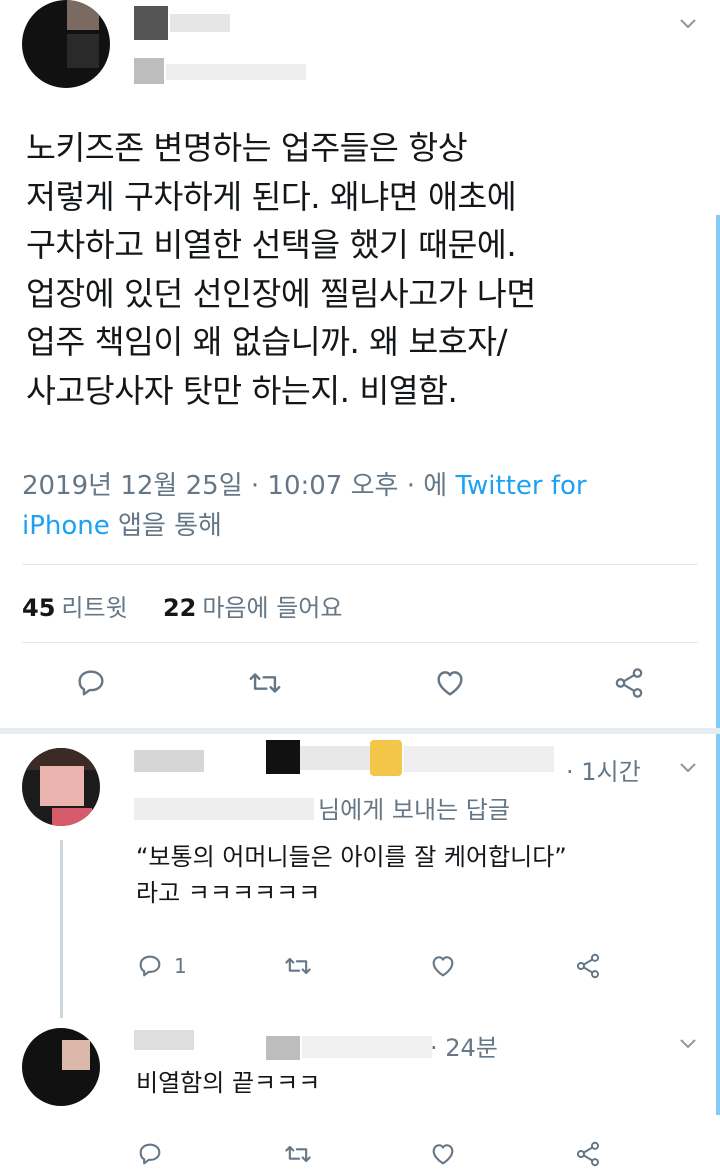 The image size is (720, 1172). I want to click on reply-actions: 1, so click(360, 972).